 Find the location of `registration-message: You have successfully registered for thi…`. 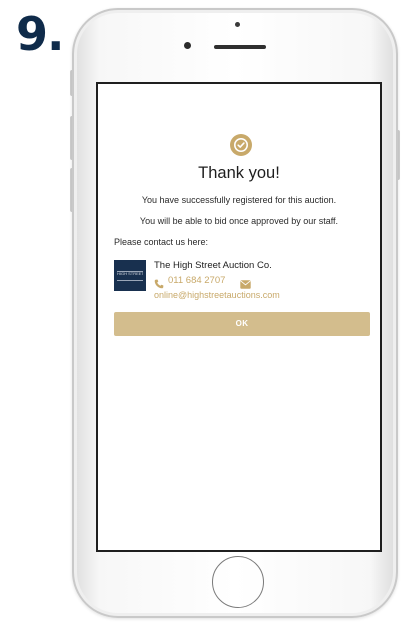

registration-message: You have successfully registered for thi… is located at coordinates (239, 200).